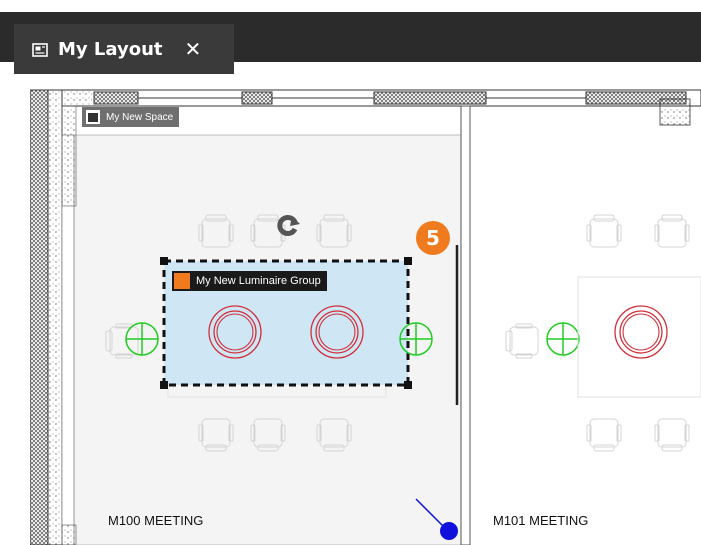 The image size is (701, 545). Describe the element at coordinates (258, 281) in the screenshot. I see `luminaire-group-label: My New Luminaire Group` at that location.